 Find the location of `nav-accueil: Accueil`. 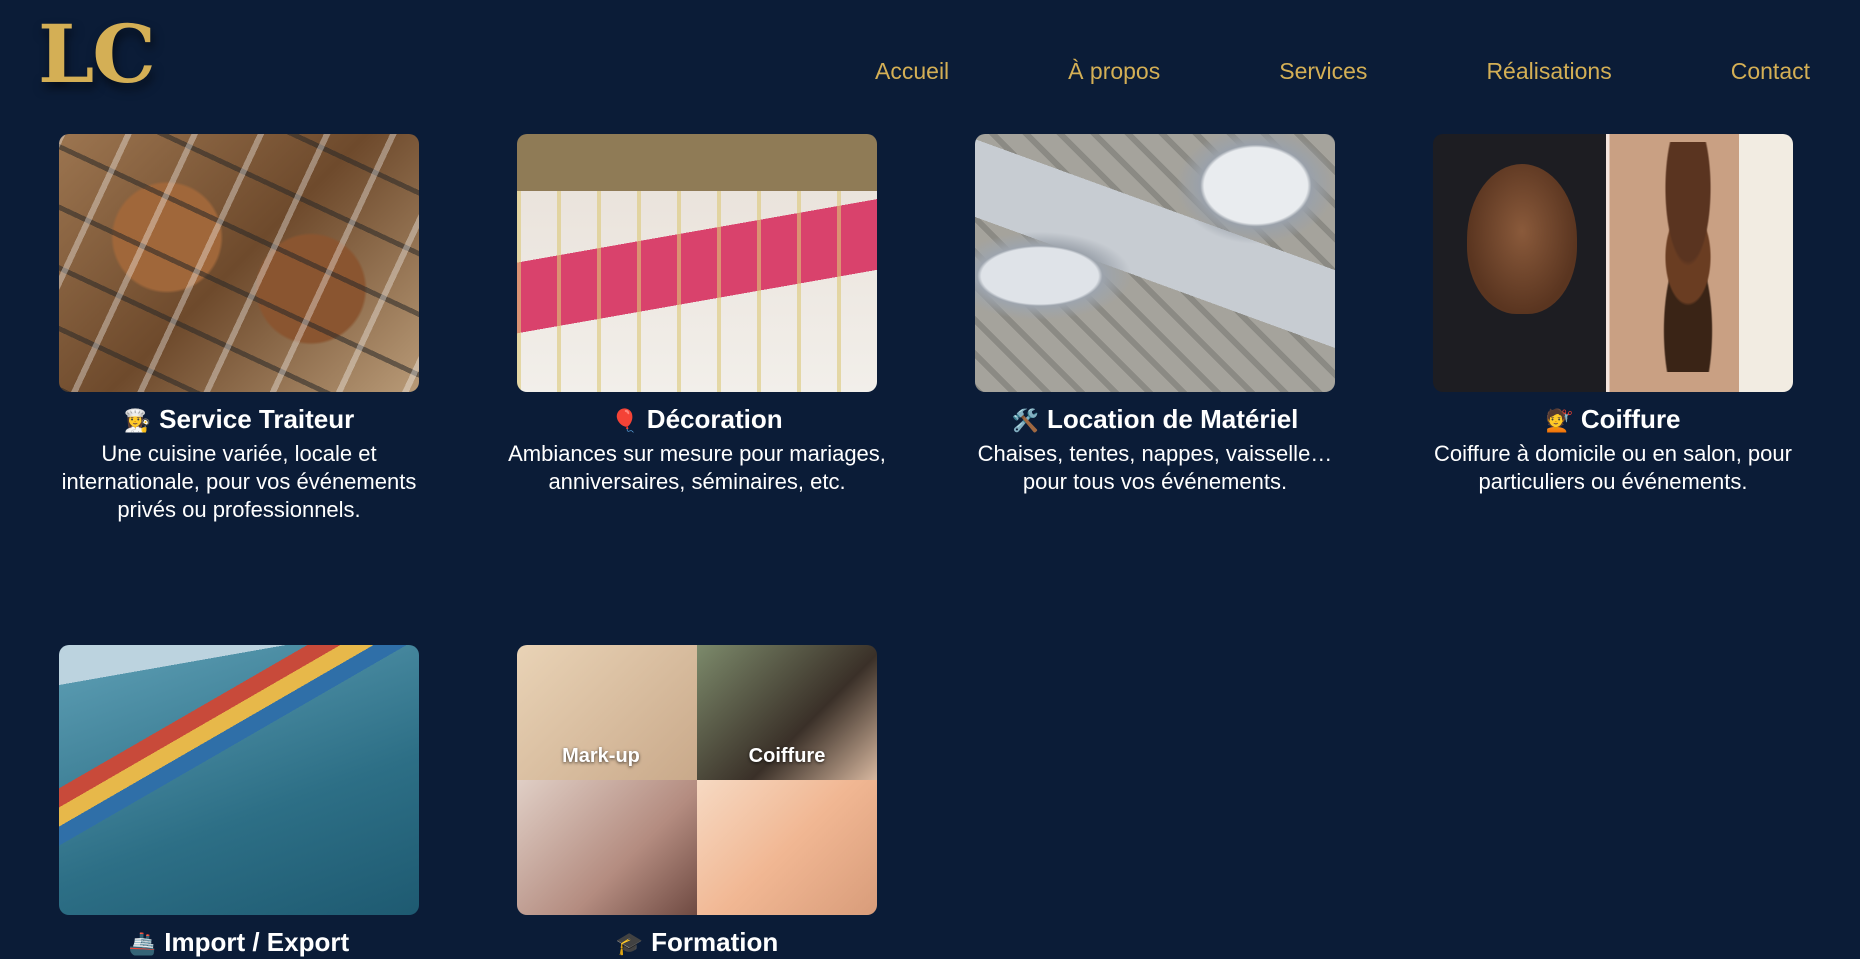

nav-accueil: Accueil is located at coordinates (912, 71).